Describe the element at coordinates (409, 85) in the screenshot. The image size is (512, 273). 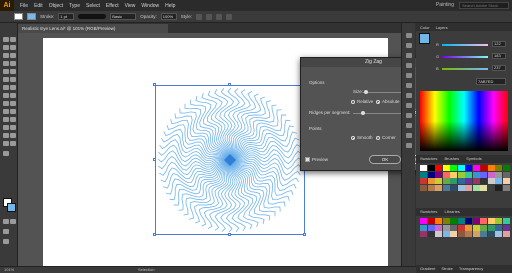
I see `appearance-panel-icon` at that location.